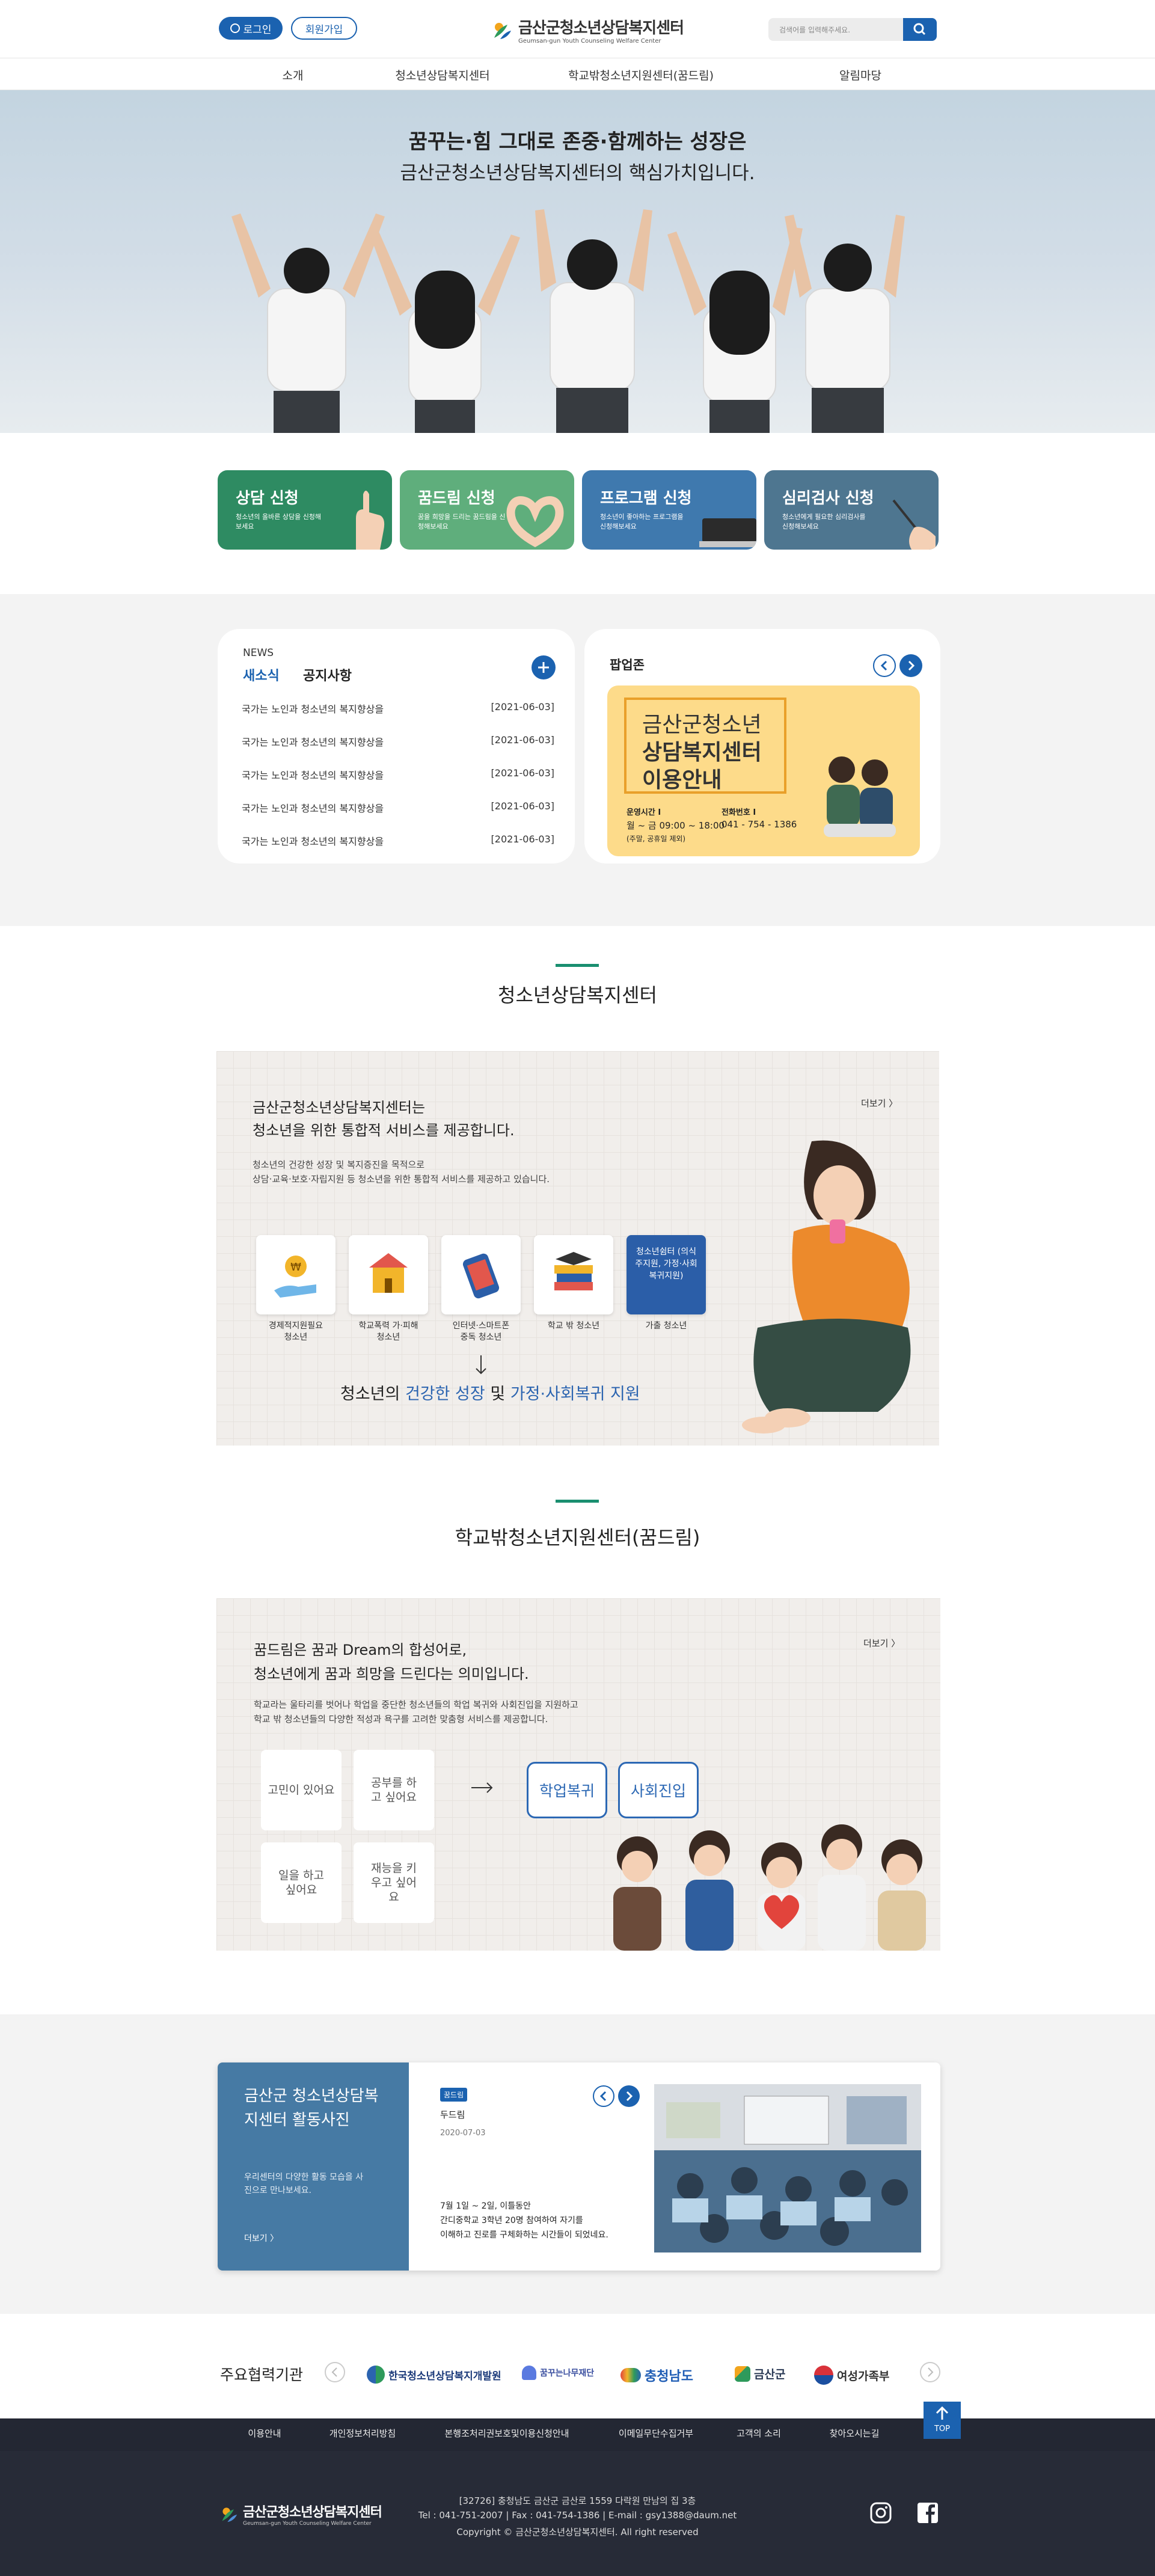  I want to click on service-school-violence, so click(388, 1274).